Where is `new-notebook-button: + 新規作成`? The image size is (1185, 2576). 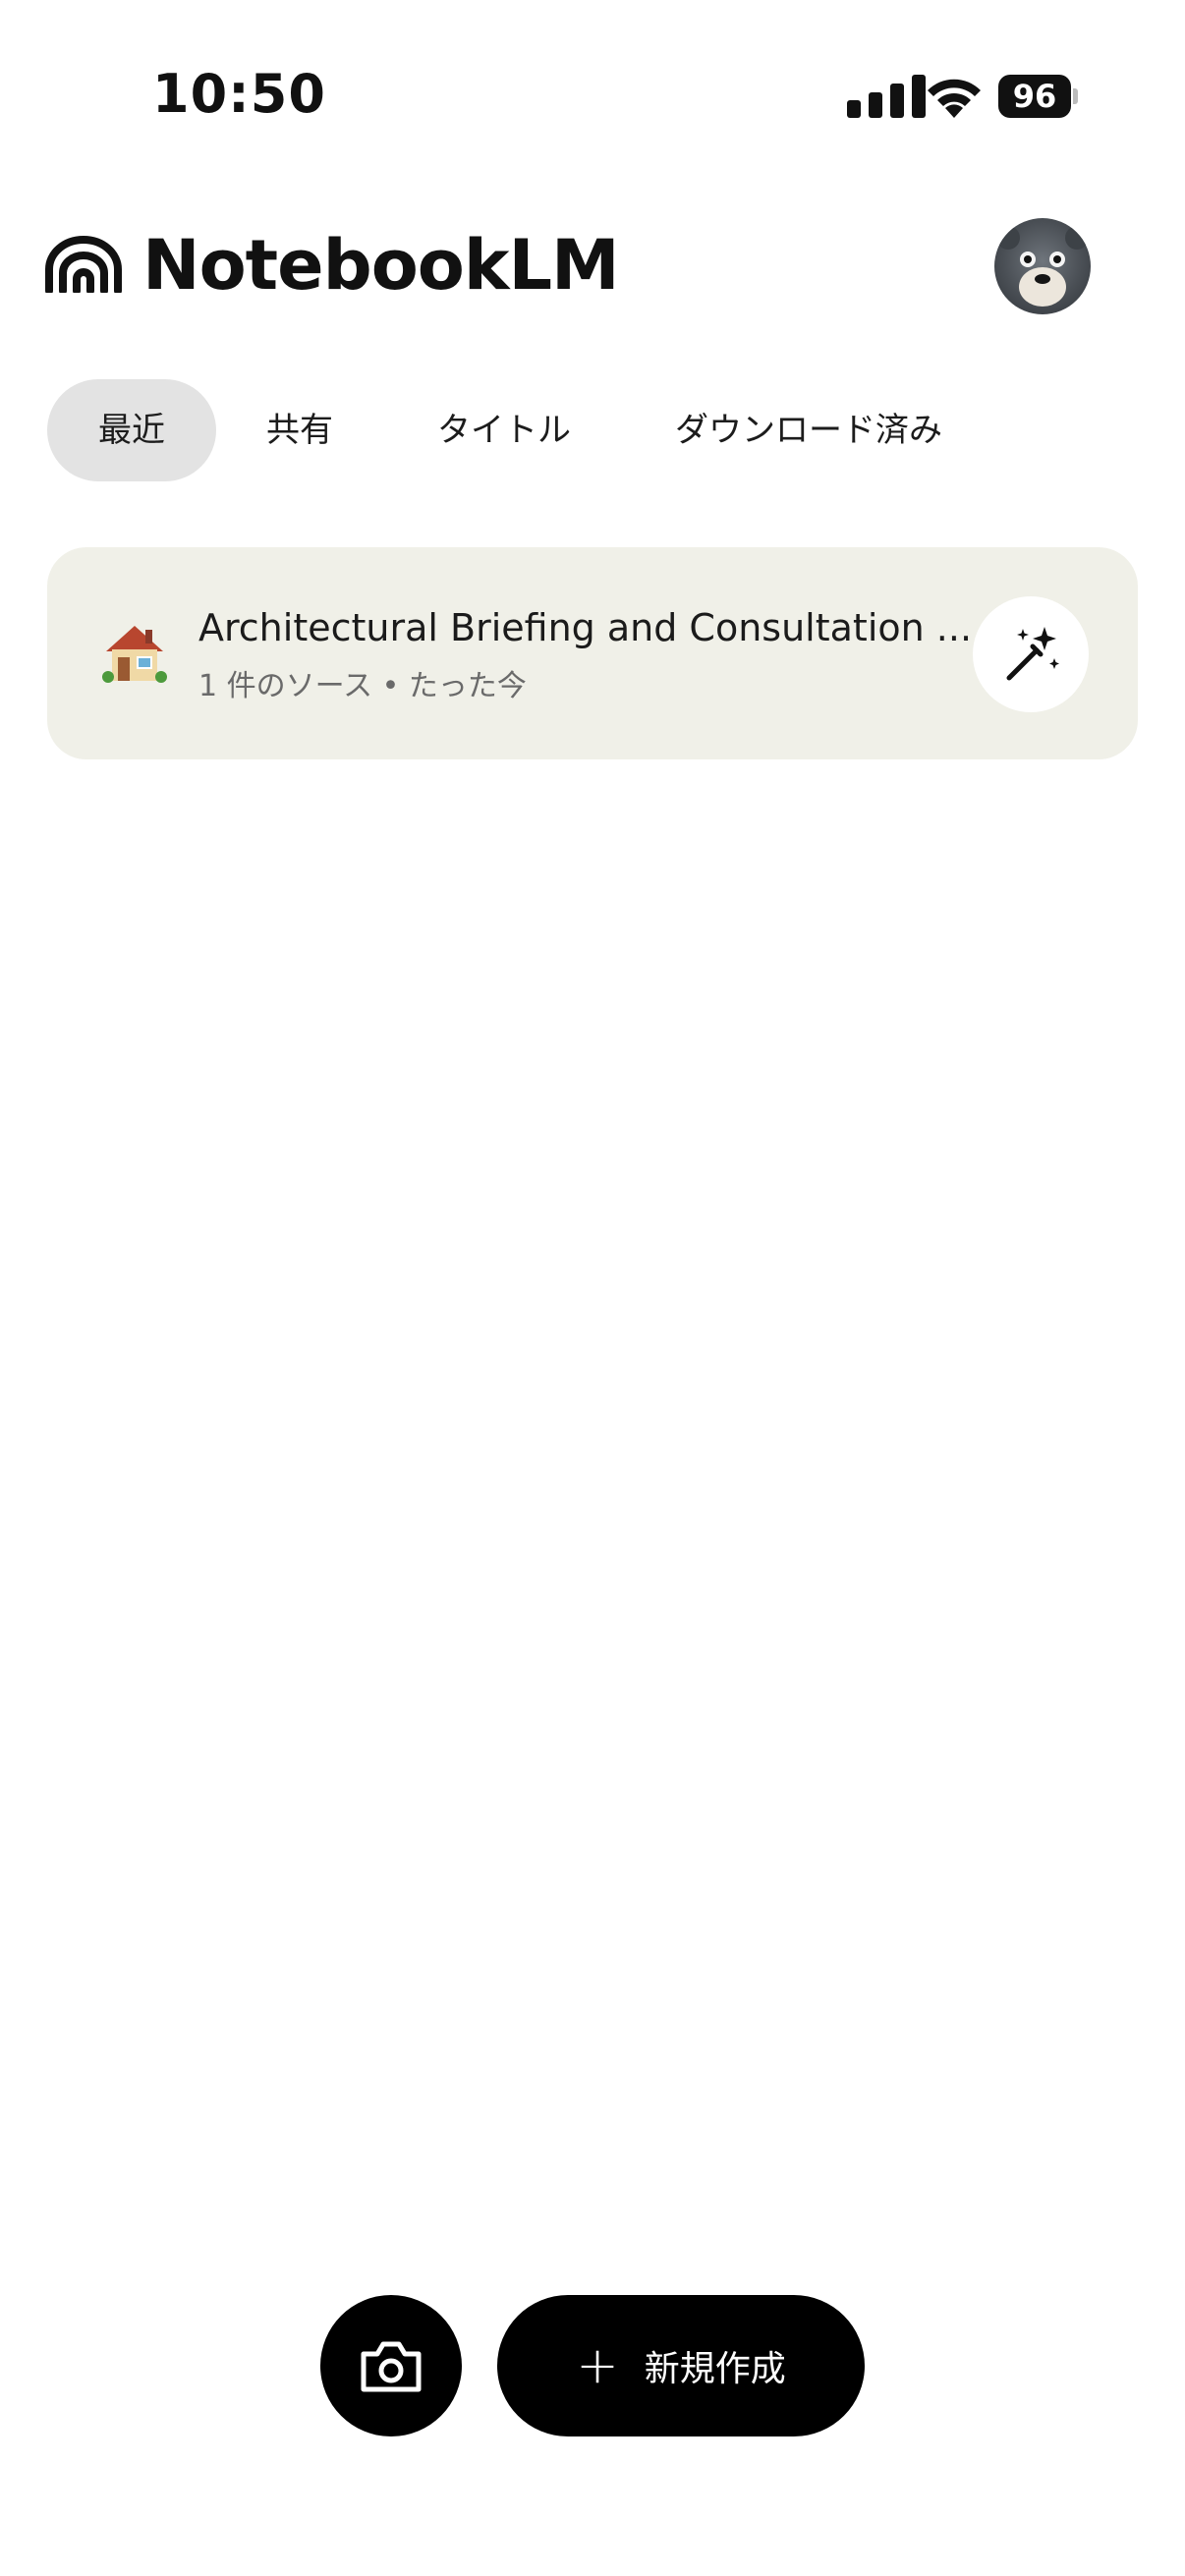 new-notebook-button: + 新規作成 is located at coordinates (681, 2365).